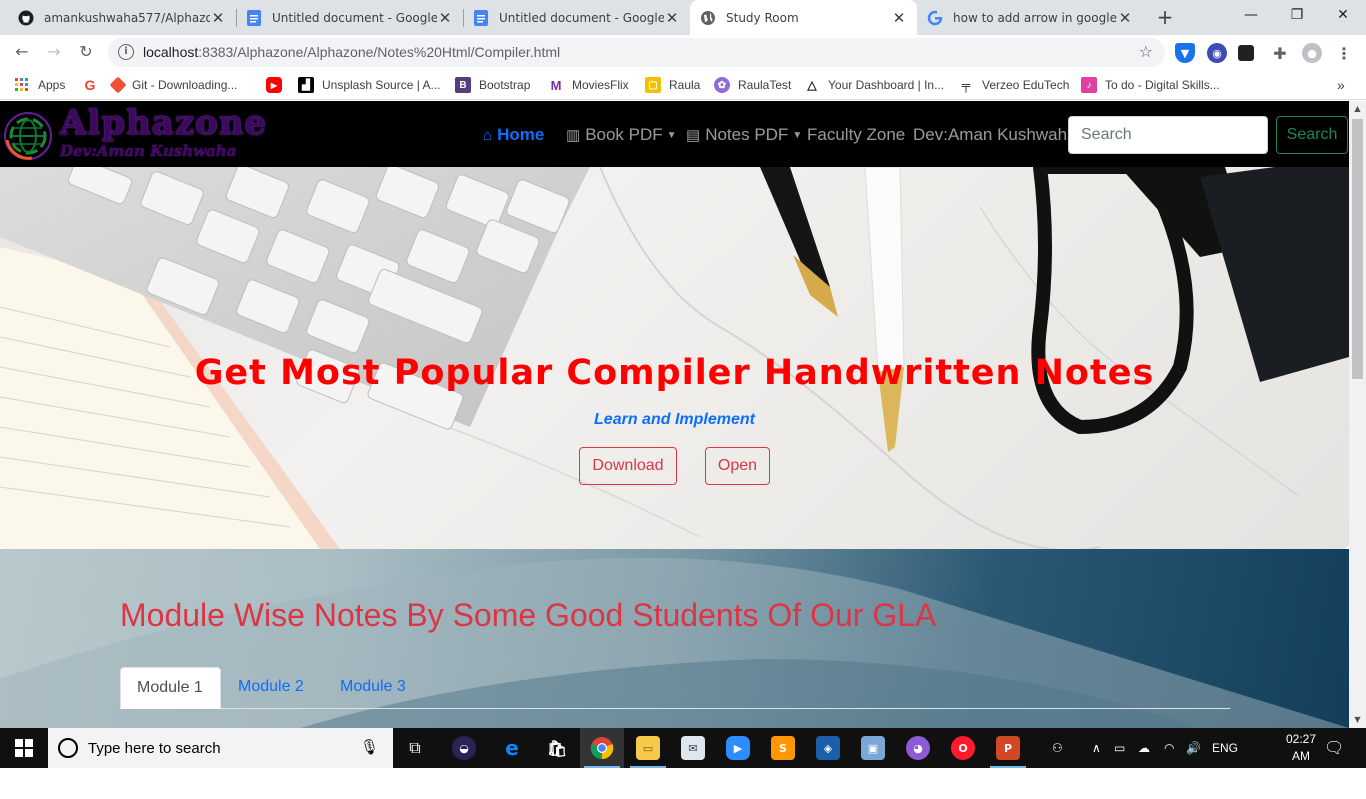 This screenshot has width=1366, height=799. I want to click on bookmark-google: G, so click(94, 85).